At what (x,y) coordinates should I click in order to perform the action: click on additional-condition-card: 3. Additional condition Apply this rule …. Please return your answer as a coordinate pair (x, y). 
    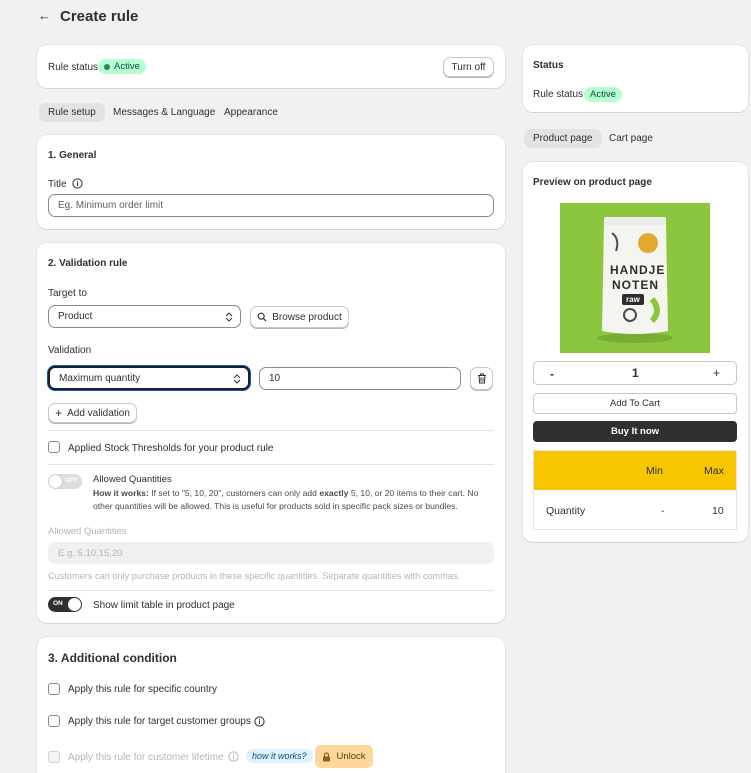
    Looking at the image, I should click on (271, 705).